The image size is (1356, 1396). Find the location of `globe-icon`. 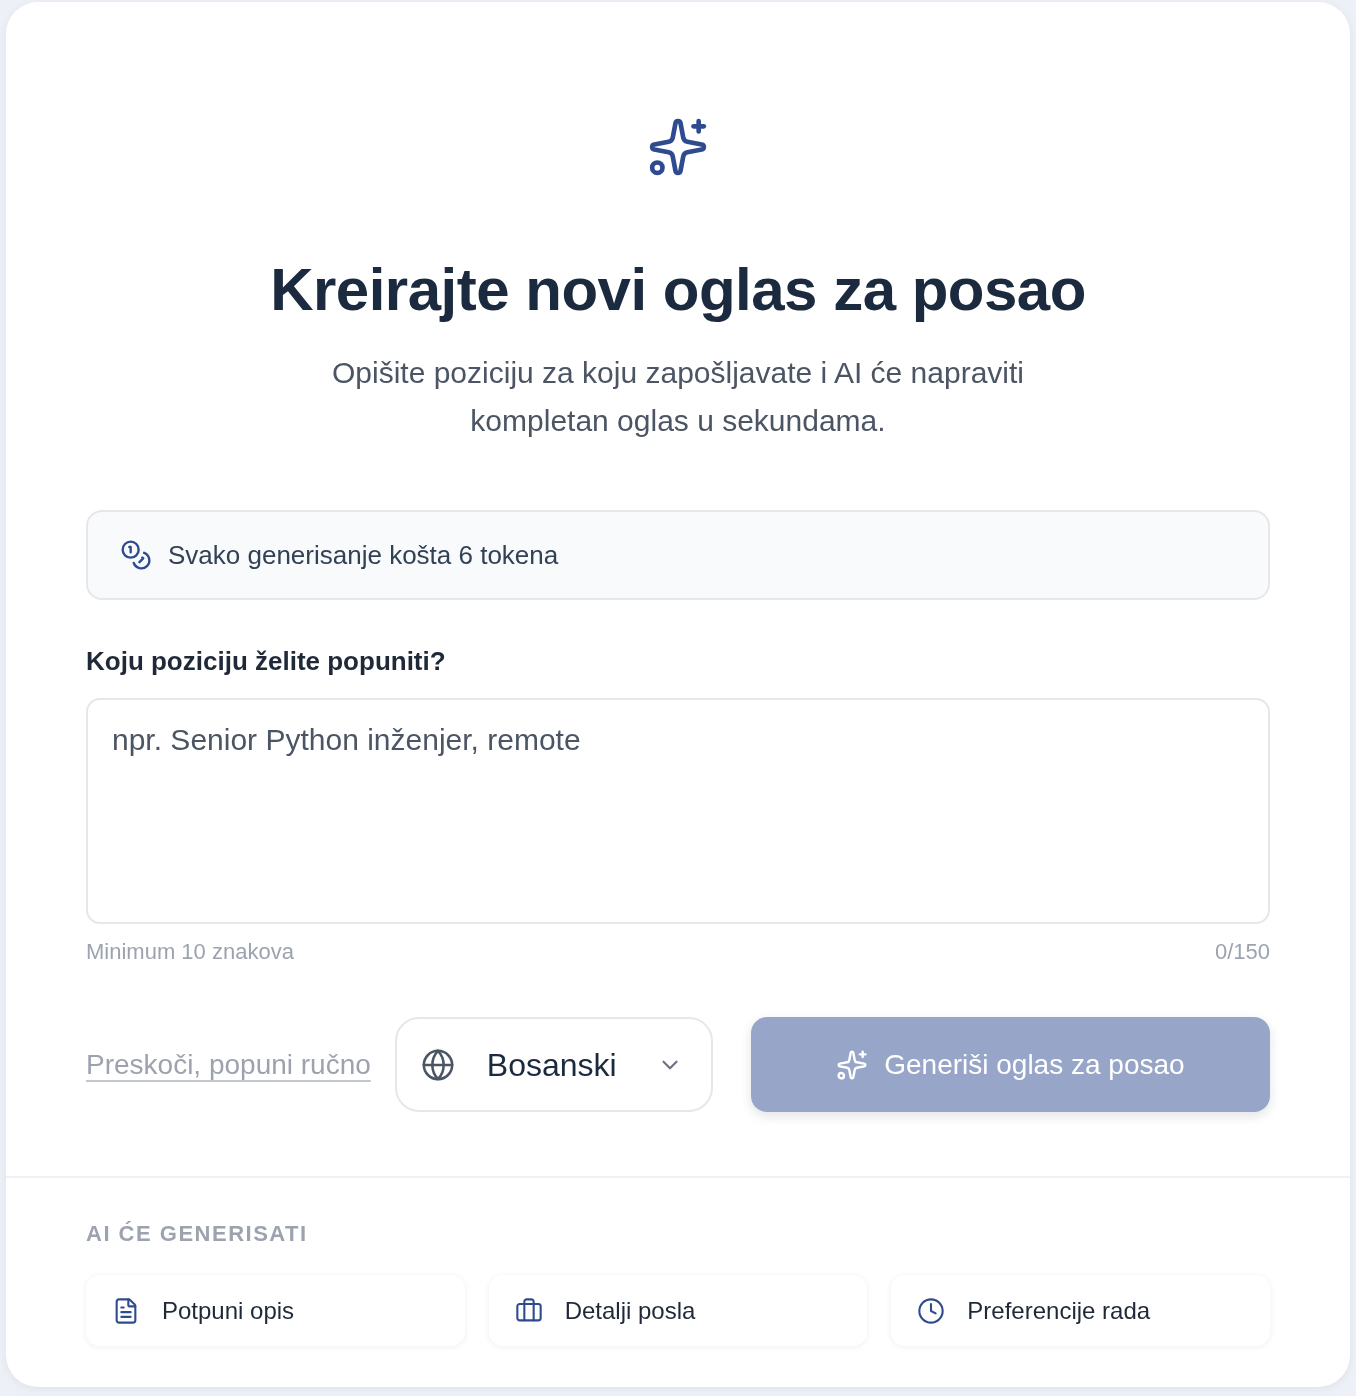

globe-icon is located at coordinates (437, 1064).